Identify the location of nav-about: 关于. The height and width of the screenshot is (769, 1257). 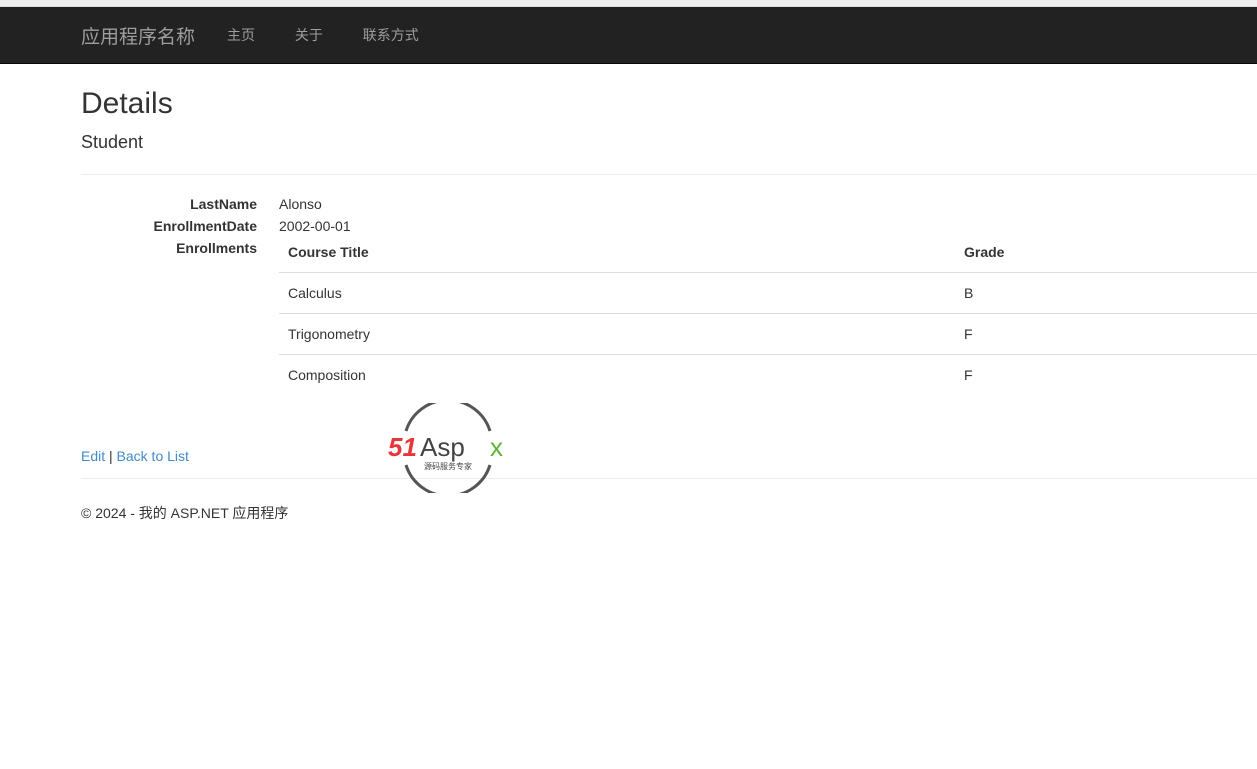
(309, 35).